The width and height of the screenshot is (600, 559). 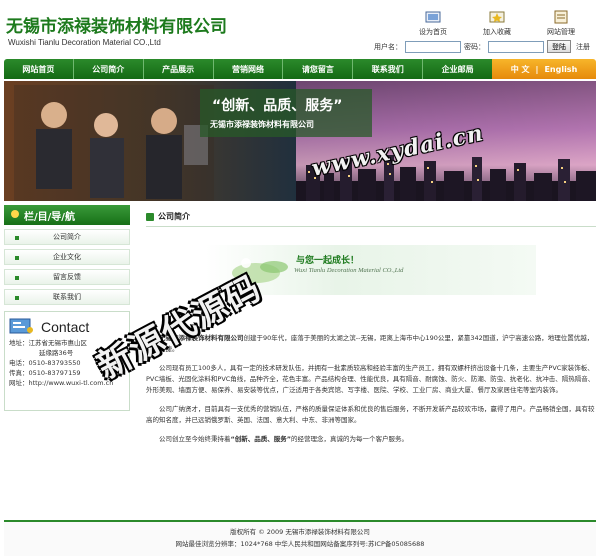 What do you see at coordinates (179, 69) in the screenshot?
I see `nav-products: 产品展示` at bounding box center [179, 69].